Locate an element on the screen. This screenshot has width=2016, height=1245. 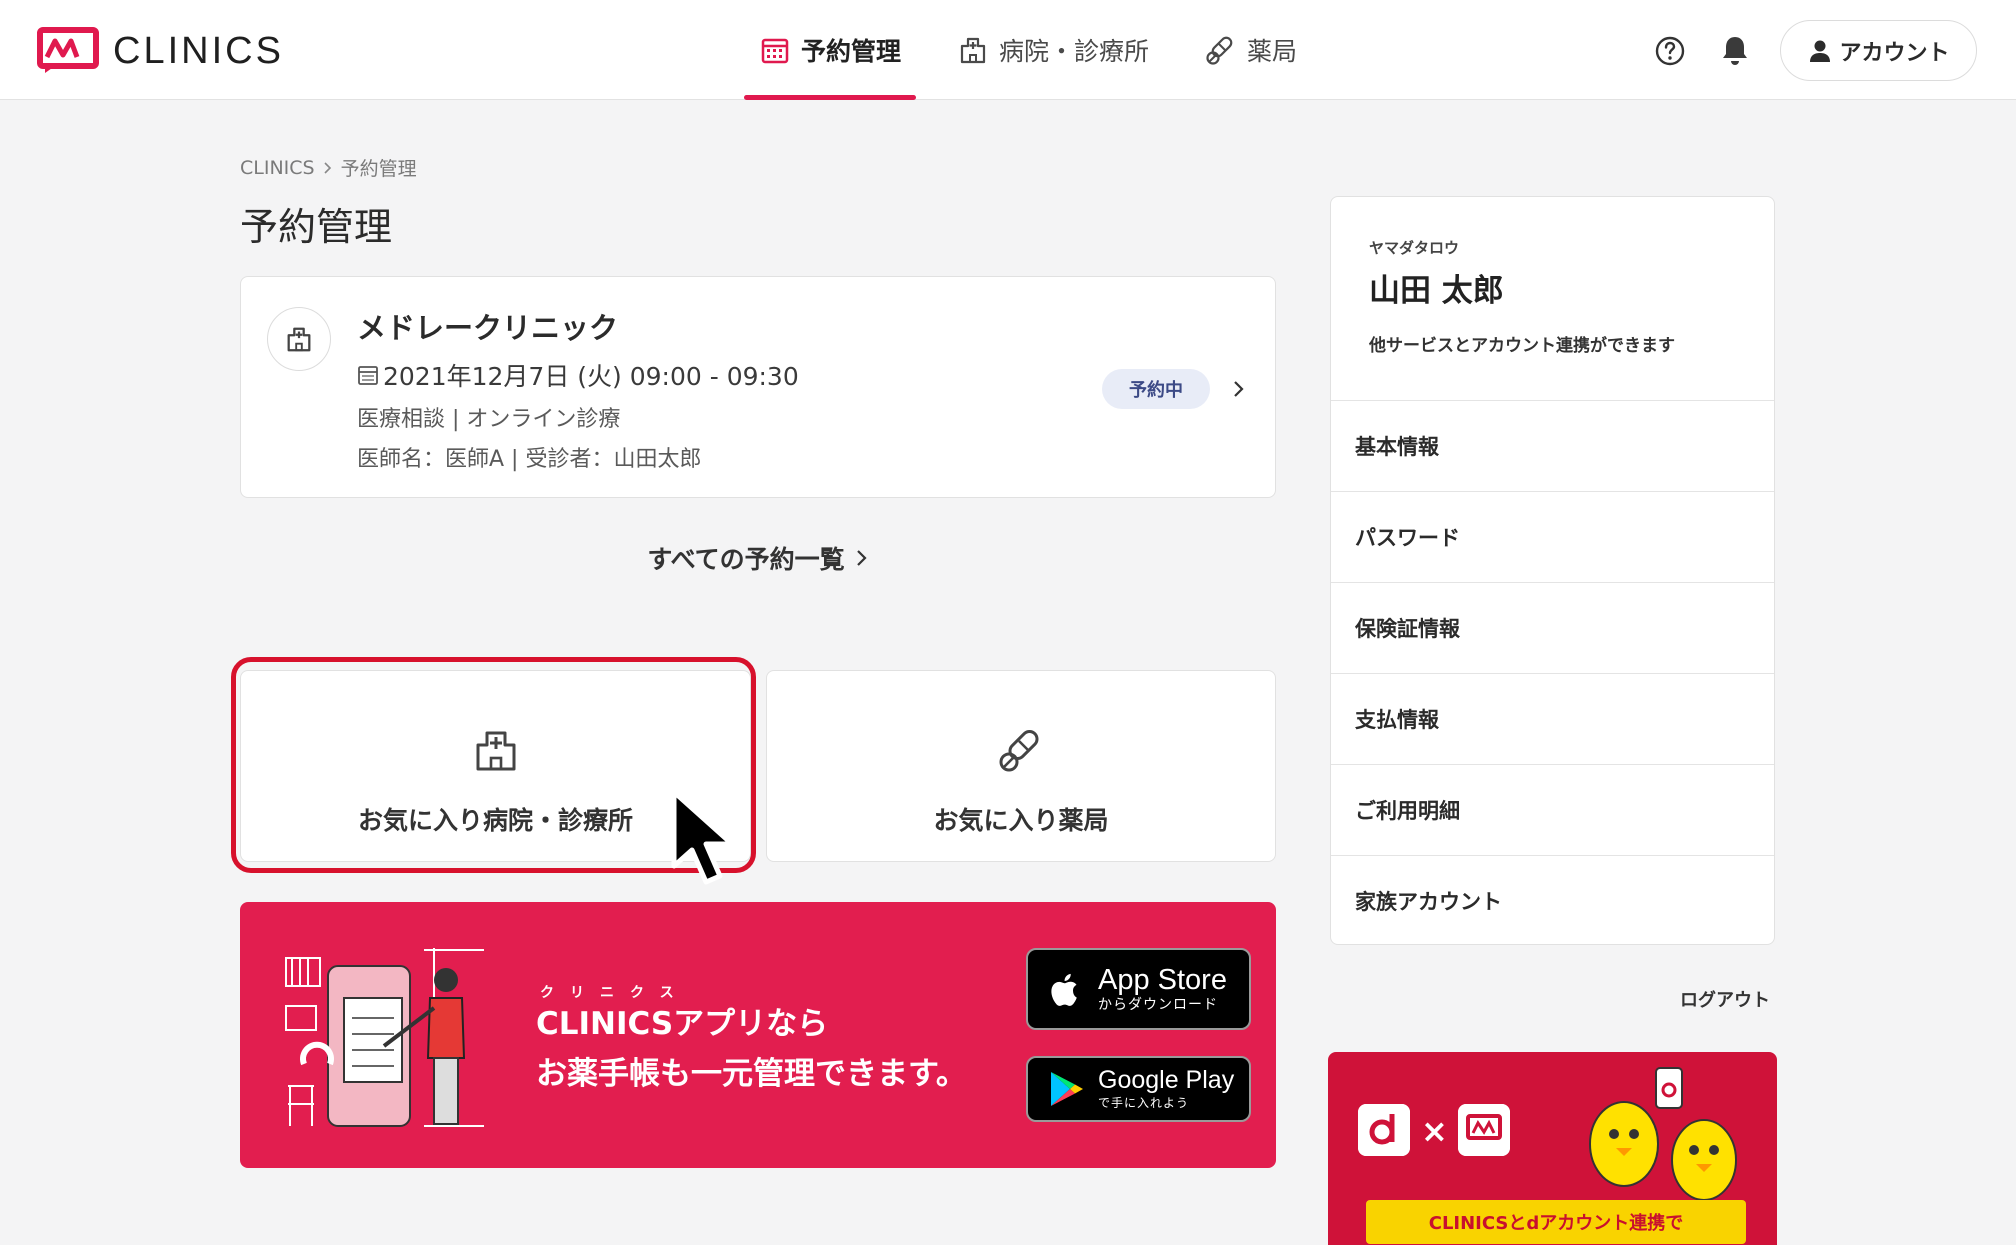
status-badge: 予約中 is located at coordinates (1156, 389).